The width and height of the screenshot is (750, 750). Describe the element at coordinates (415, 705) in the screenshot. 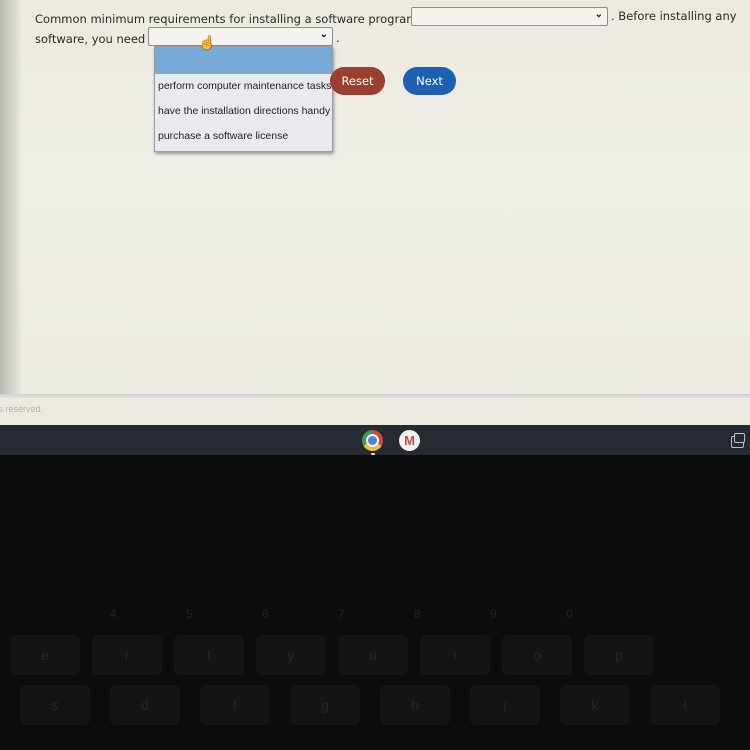

I see `keyboard-key: h` at that location.